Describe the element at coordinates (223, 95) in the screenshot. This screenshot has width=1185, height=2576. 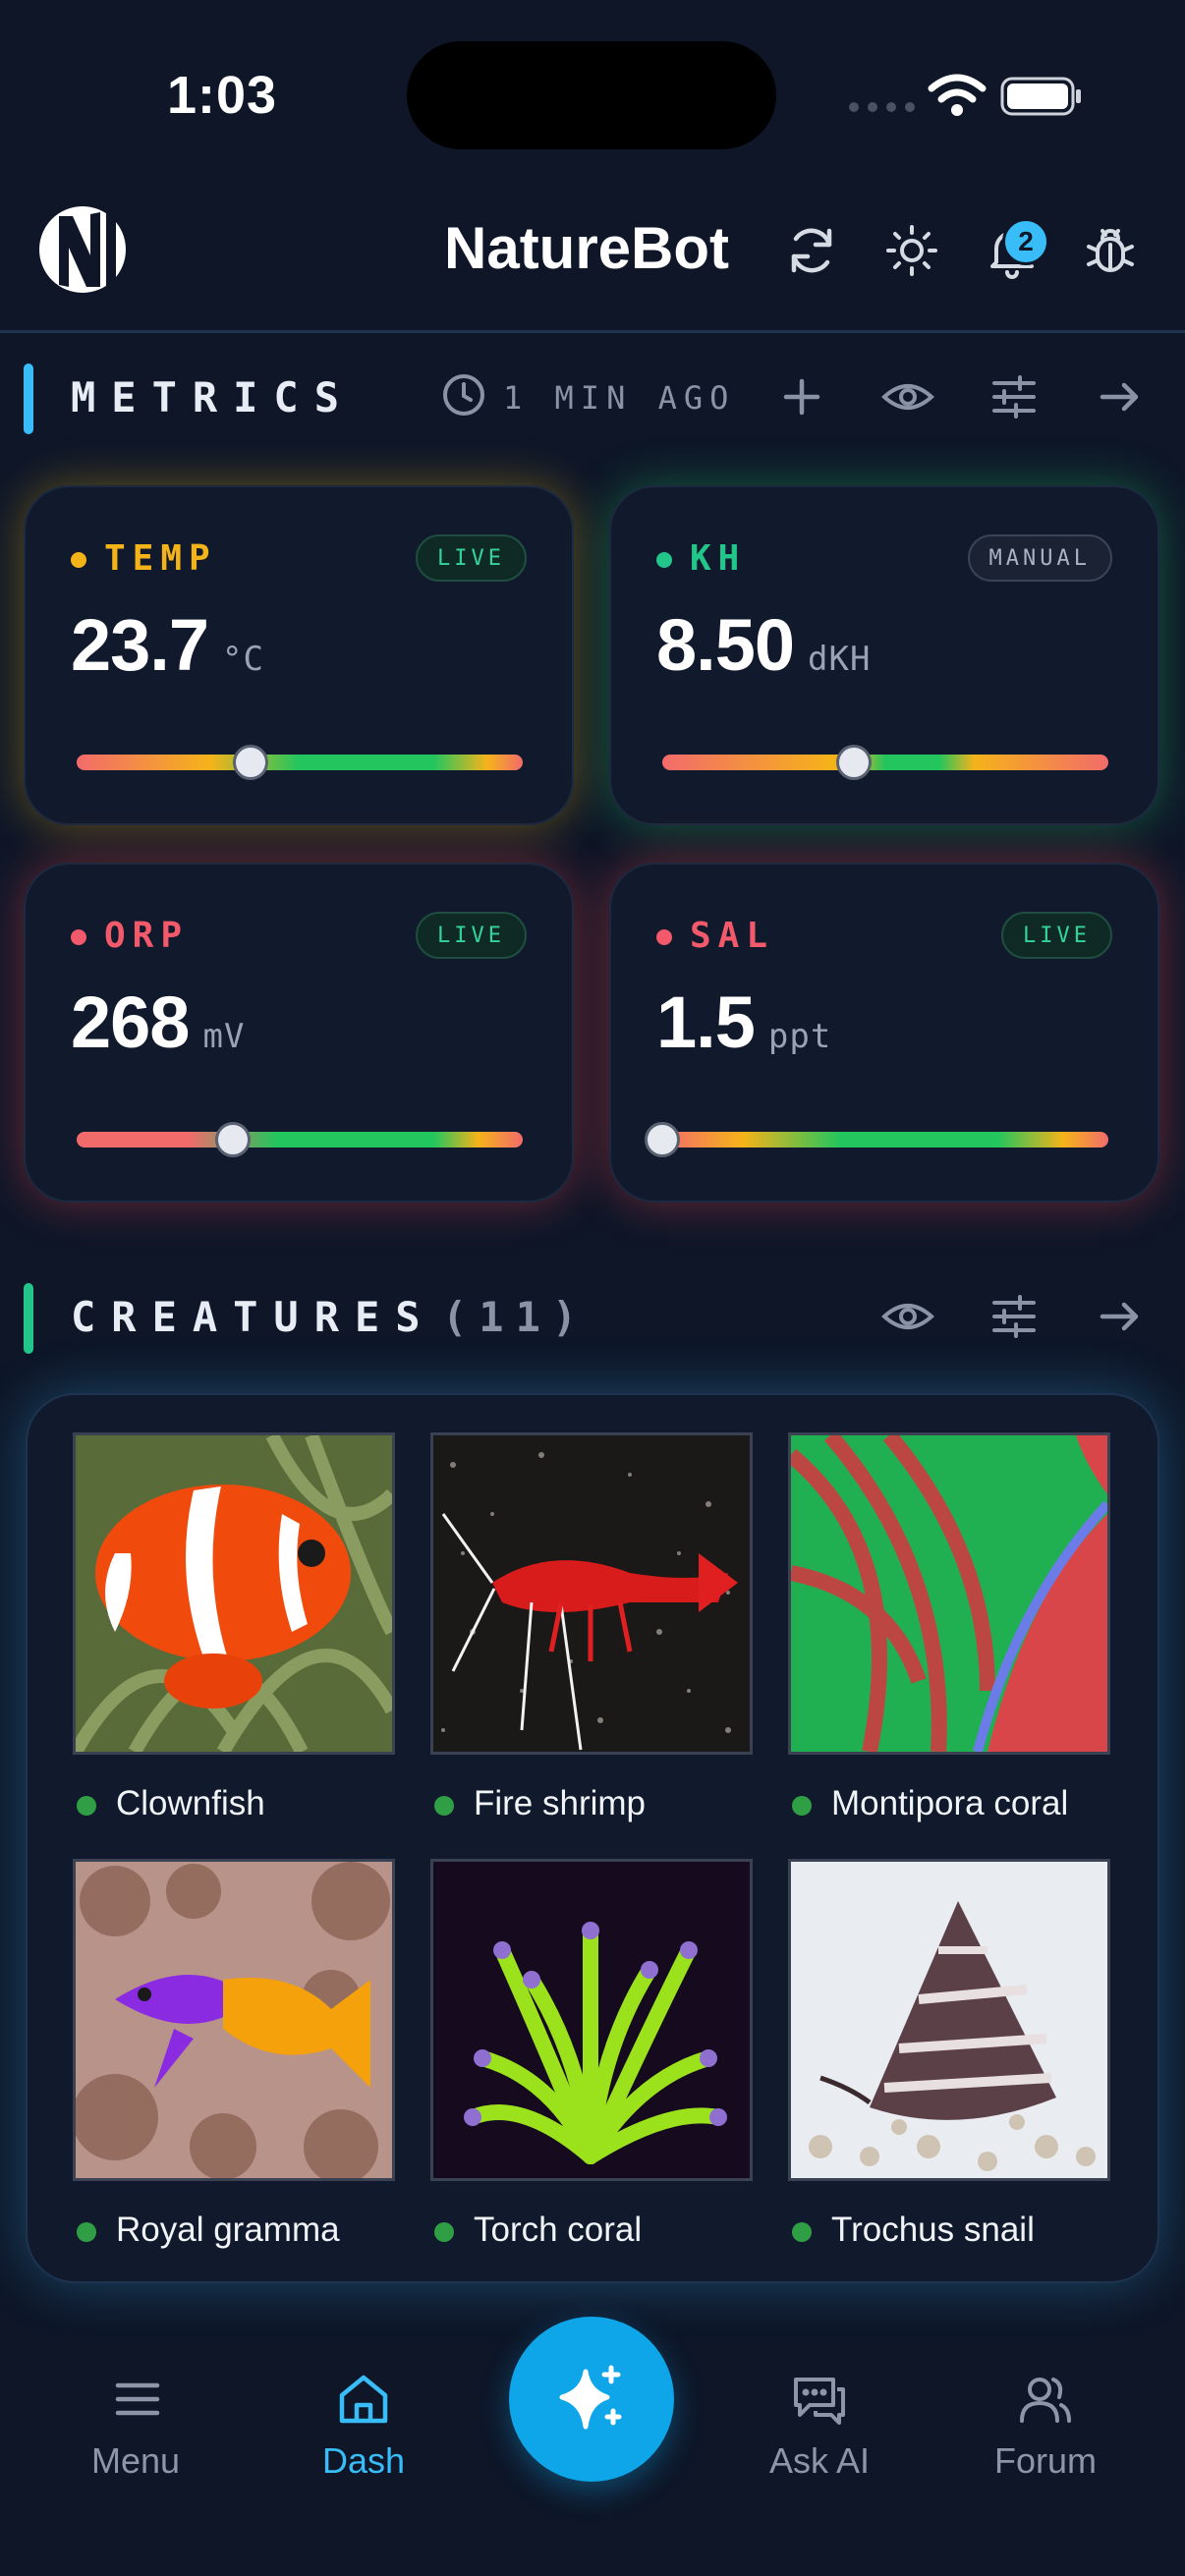
I see `status-time: 1:03` at that location.